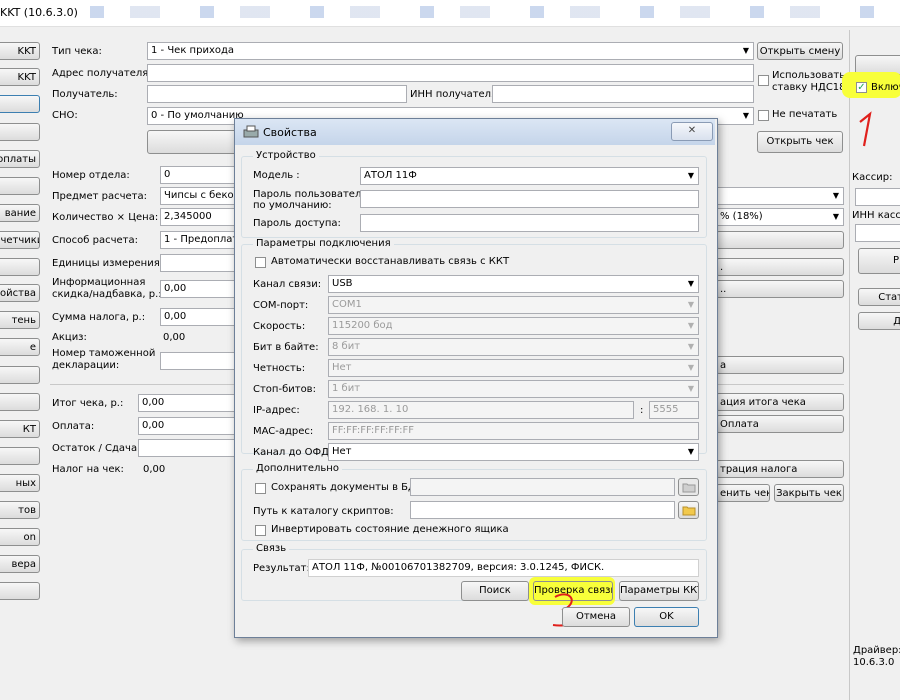  Describe the element at coordinates (513, 284) in the screenshot. I see `channel-select: USB ▼` at that location.